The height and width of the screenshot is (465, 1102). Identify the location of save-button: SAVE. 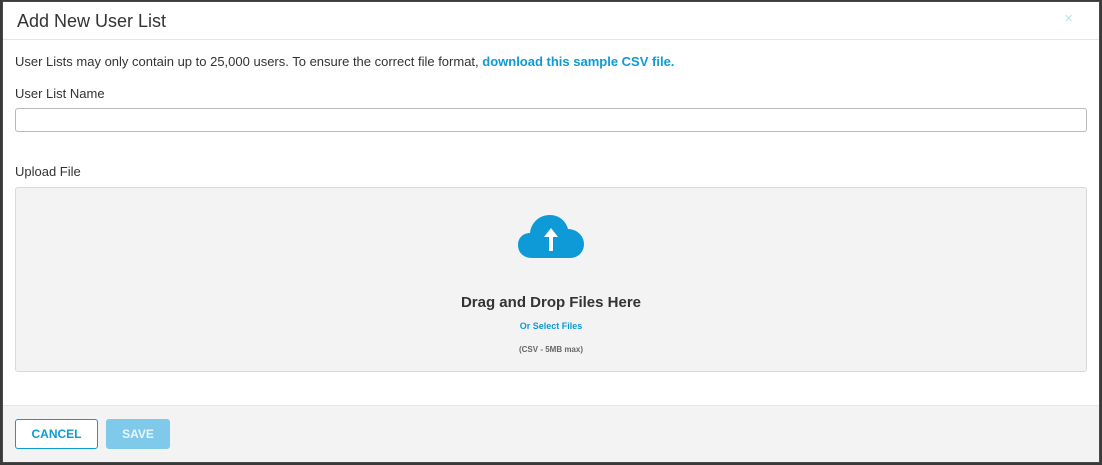
(138, 434).